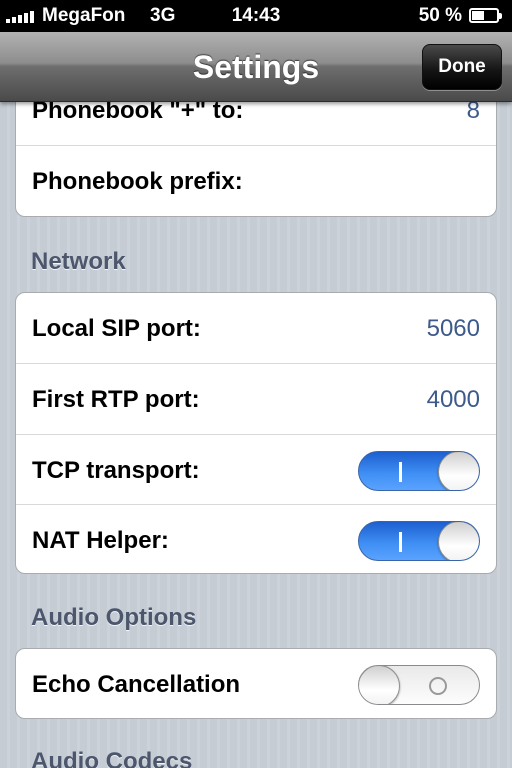  I want to click on echo-cancellation-label: Echo Cancellation, so click(136, 684).